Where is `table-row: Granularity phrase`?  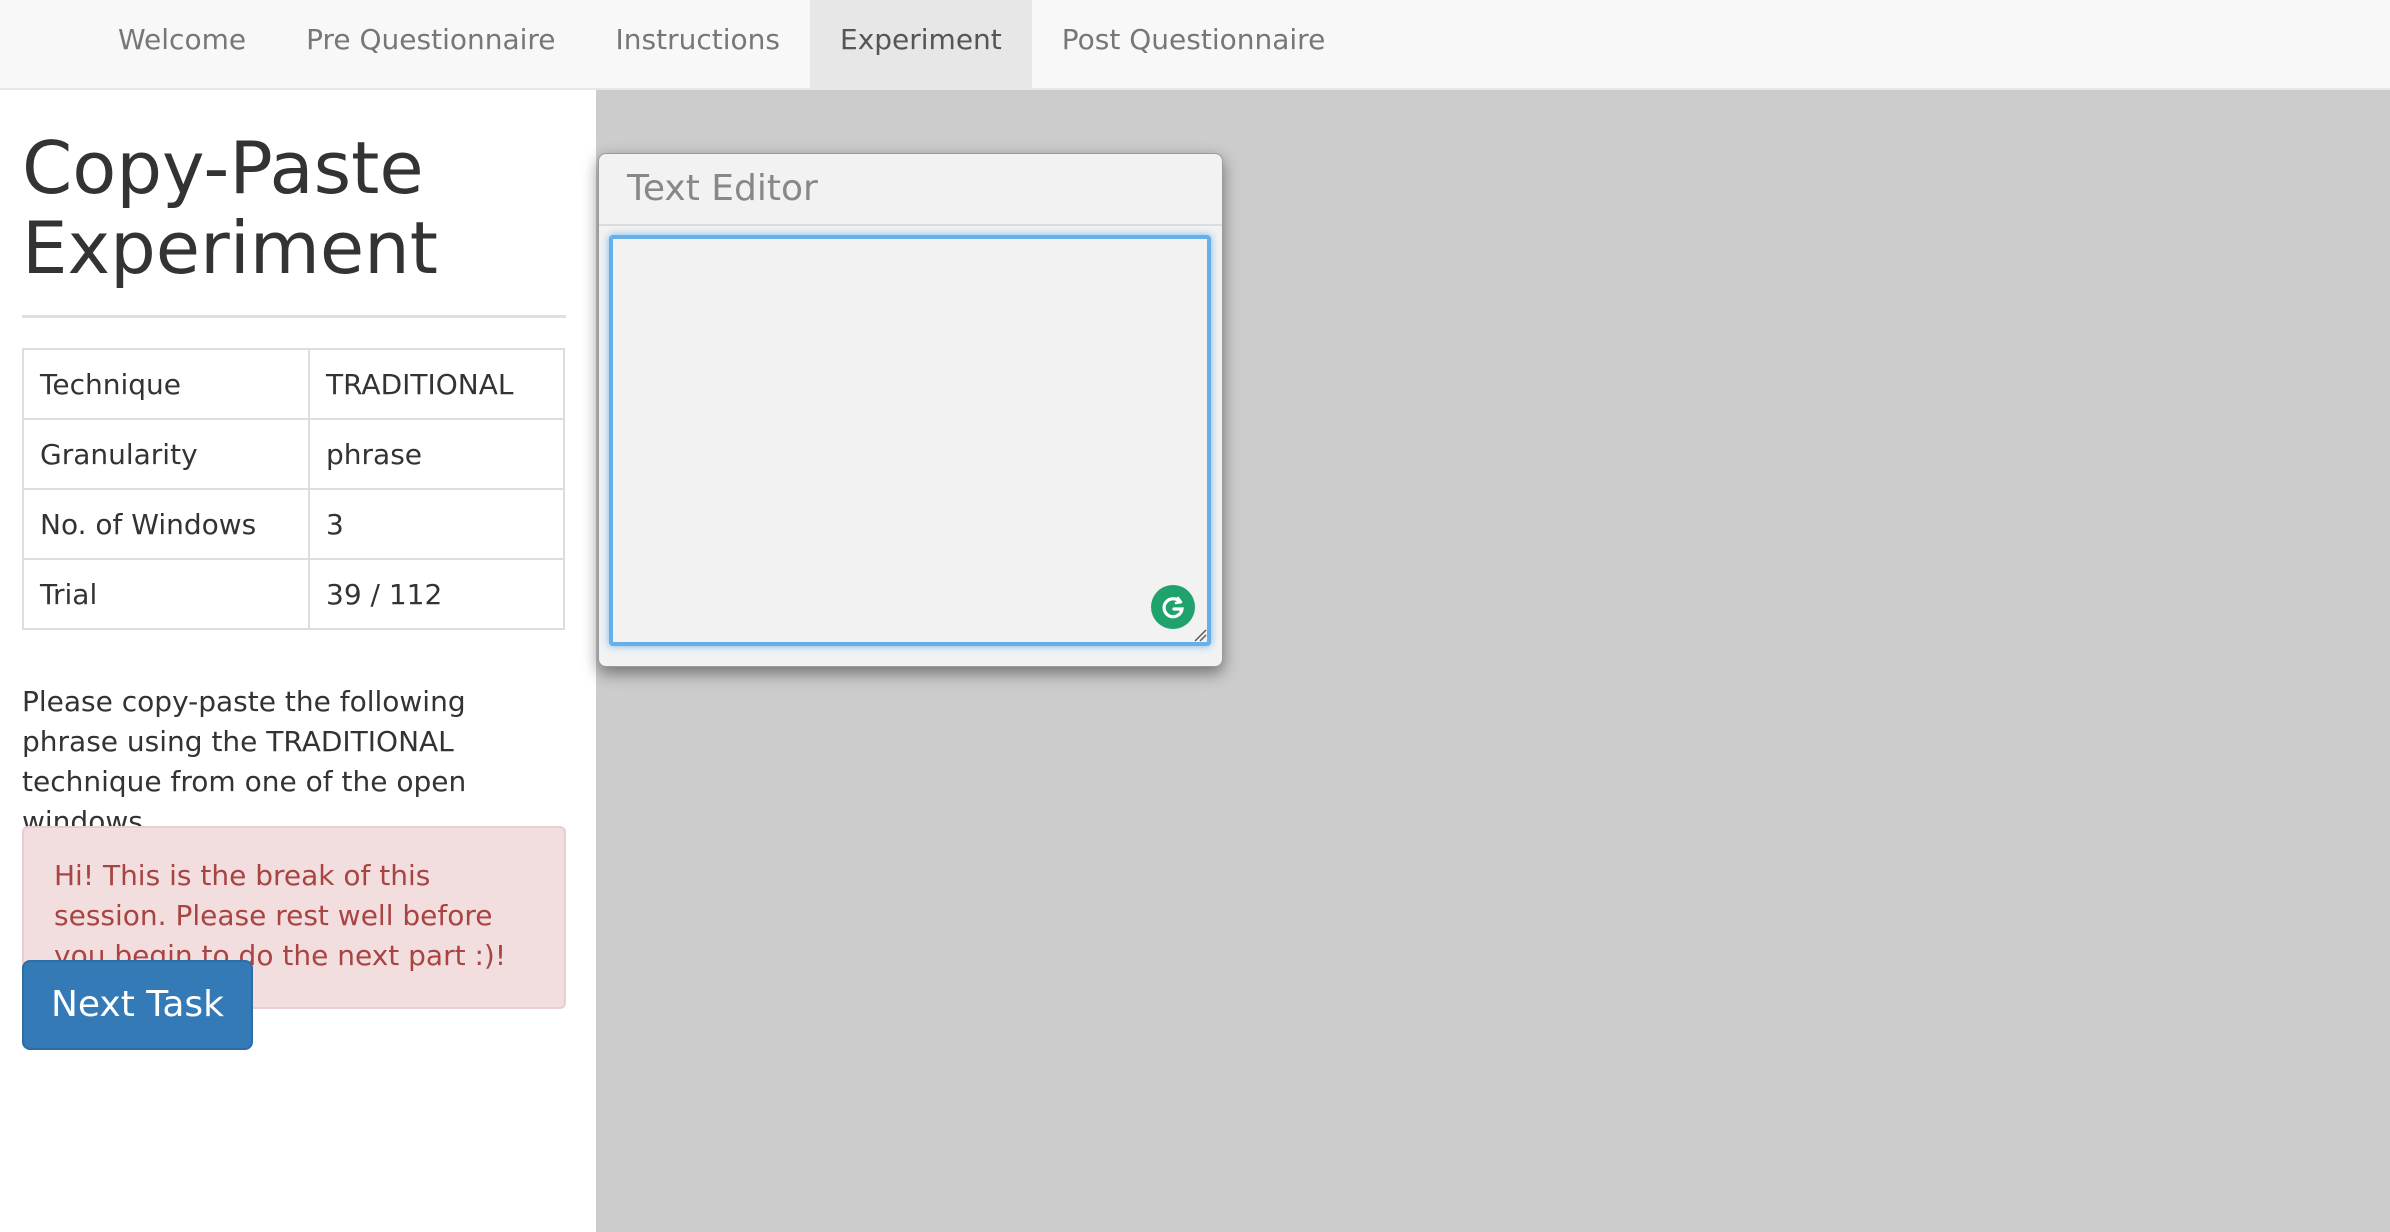
table-row: Granularity phrase is located at coordinates (293, 454).